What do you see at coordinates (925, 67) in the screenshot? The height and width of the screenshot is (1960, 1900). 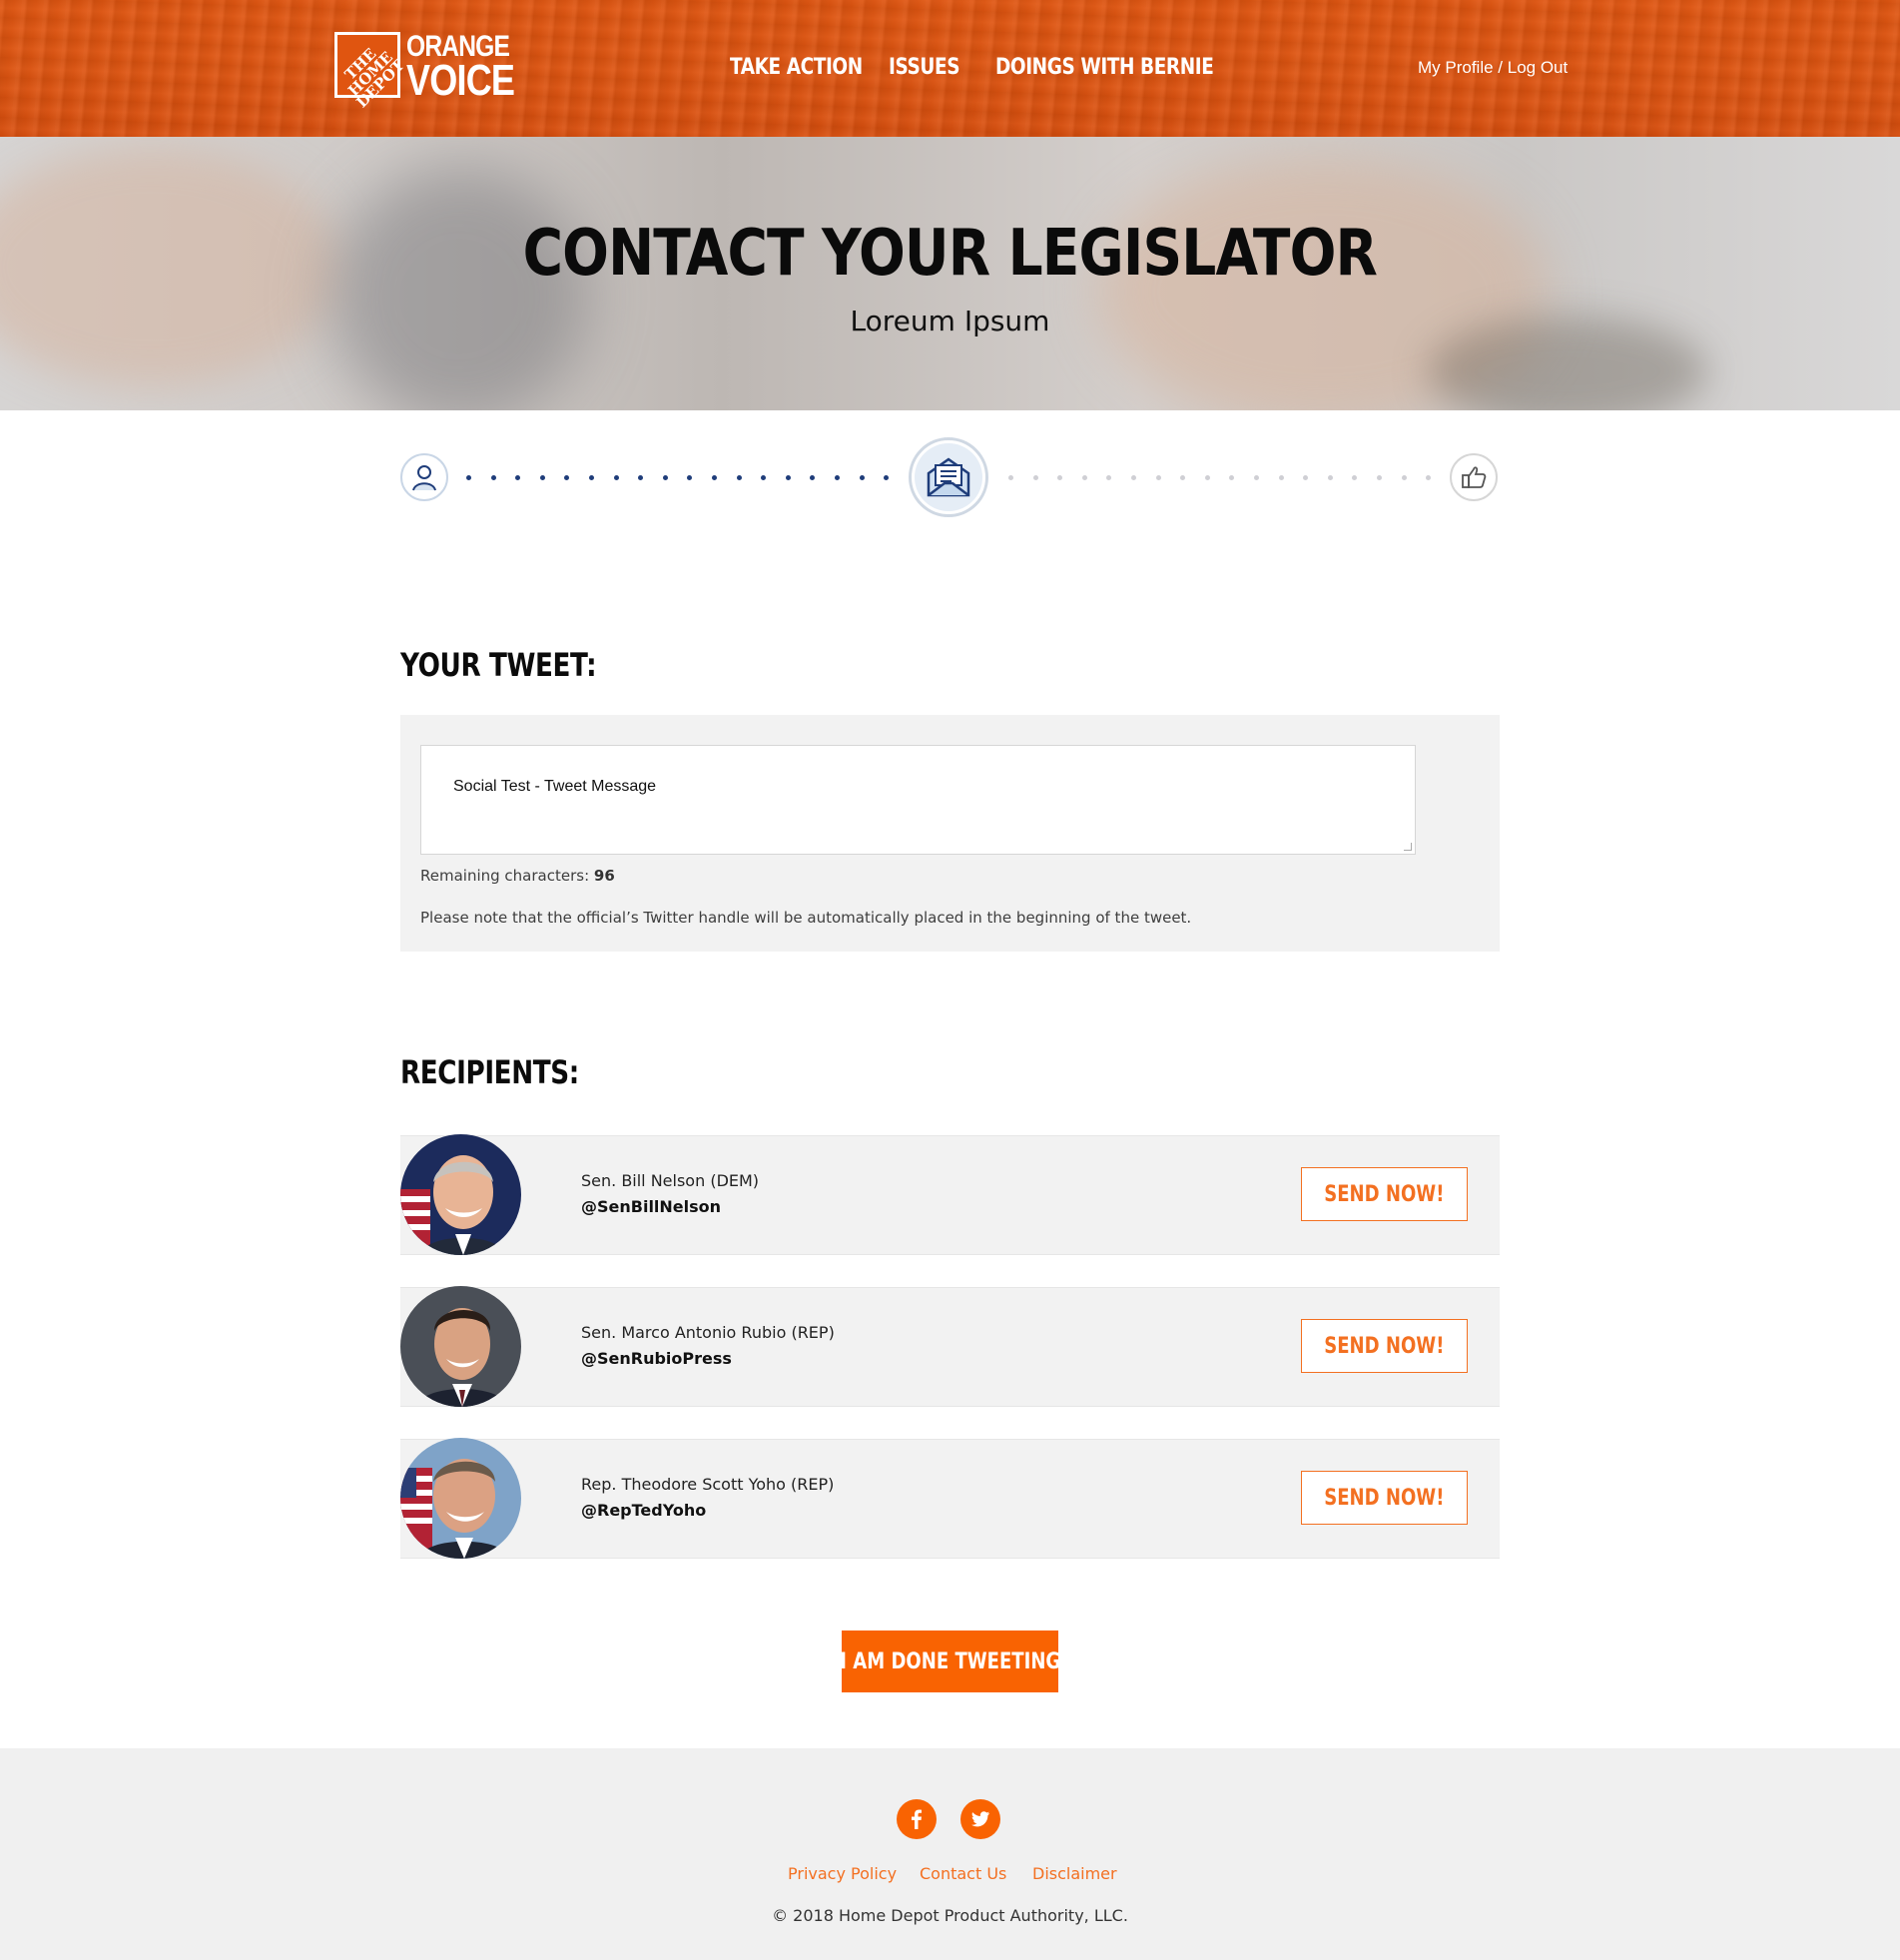 I see `nav-issues: ISSUES` at bounding box center [925, 67].